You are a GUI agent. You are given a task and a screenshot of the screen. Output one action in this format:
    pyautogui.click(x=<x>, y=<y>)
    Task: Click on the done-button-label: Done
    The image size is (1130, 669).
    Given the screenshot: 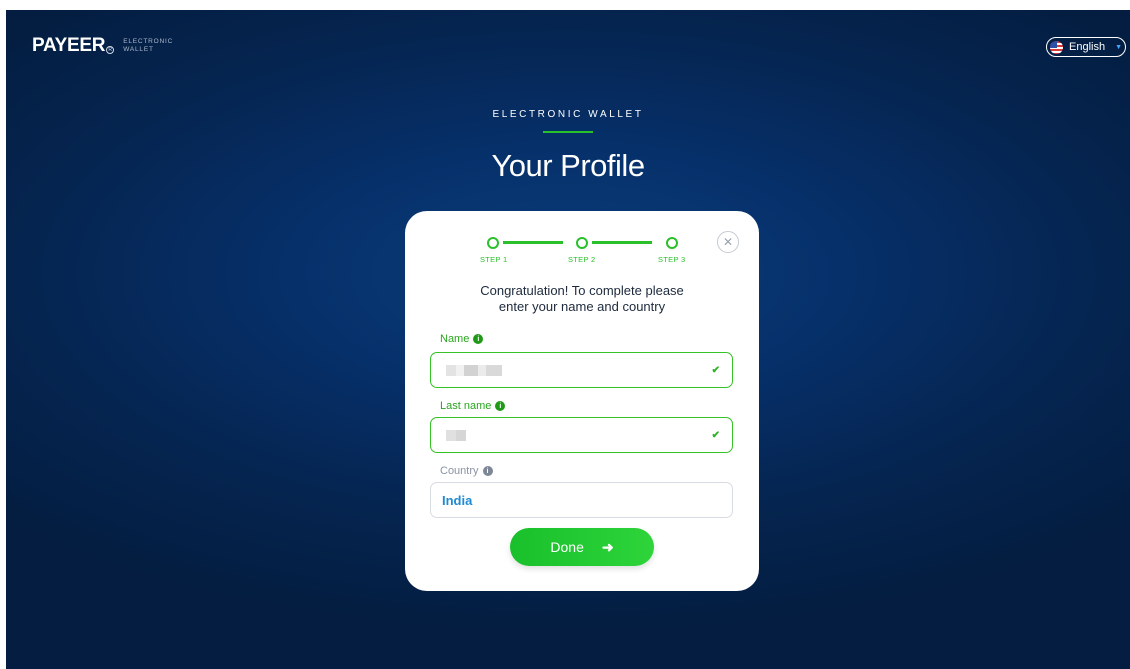 What is the action you would take?
    pyautogui.click(x=567, y=547)
    